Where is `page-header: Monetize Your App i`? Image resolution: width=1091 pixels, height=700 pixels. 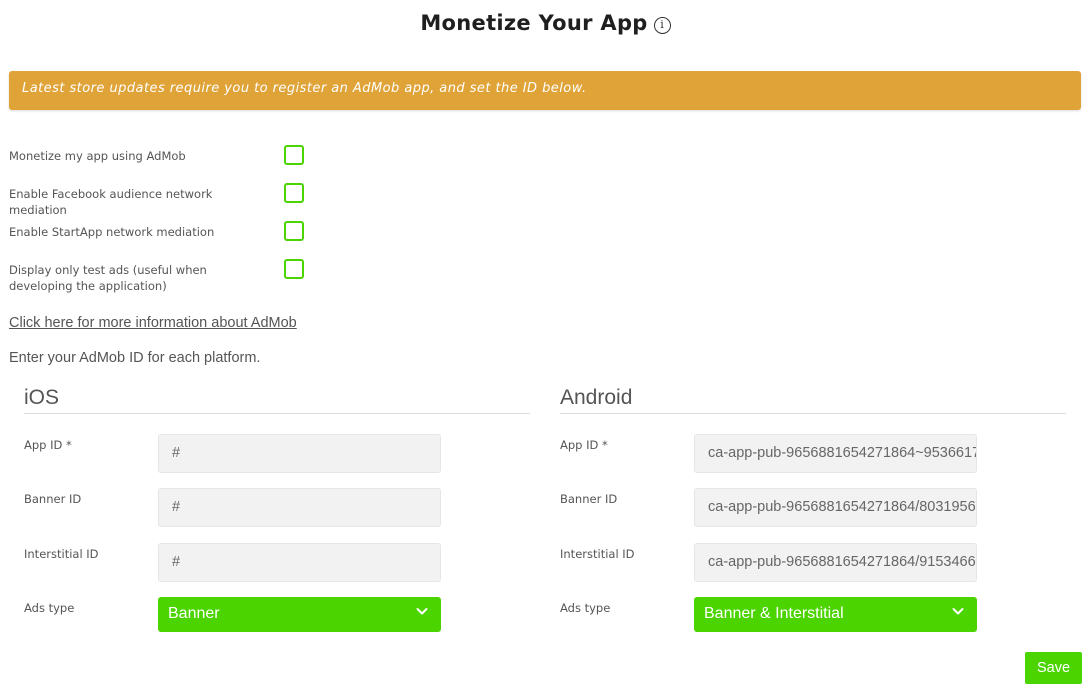
page-header: Monetize Your App i is located at coordinates (545, 28).